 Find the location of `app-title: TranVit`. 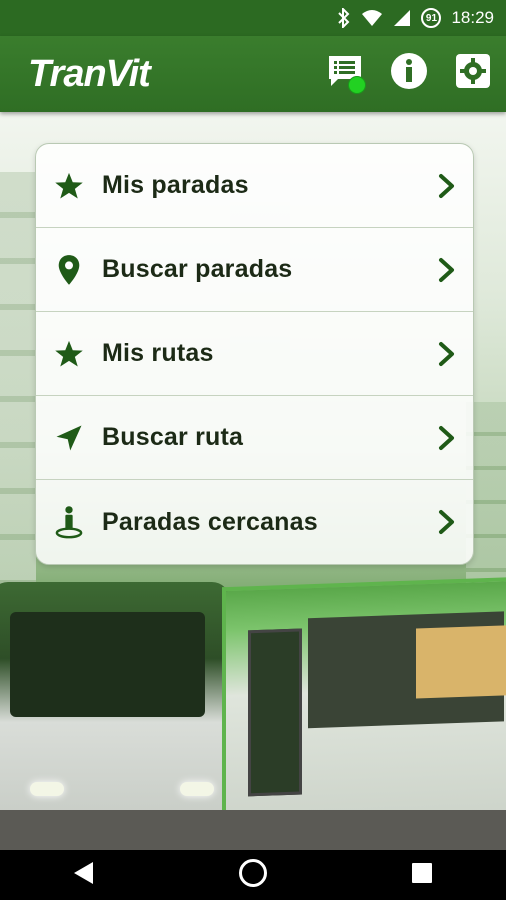

app-title: TranVit is located at coordinates (89, 73).